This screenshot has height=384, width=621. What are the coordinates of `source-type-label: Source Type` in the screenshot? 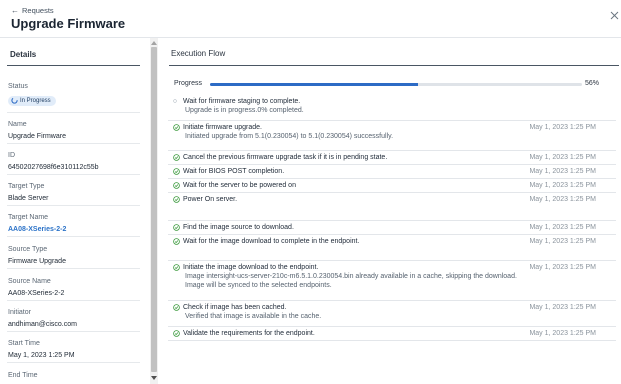 It's located at (28, 249).